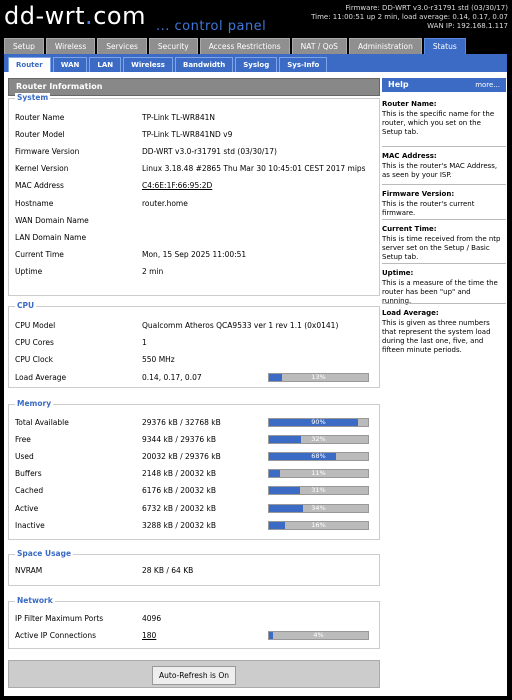  I want to click on row-label: Active IP Connections, so click(56, 635).